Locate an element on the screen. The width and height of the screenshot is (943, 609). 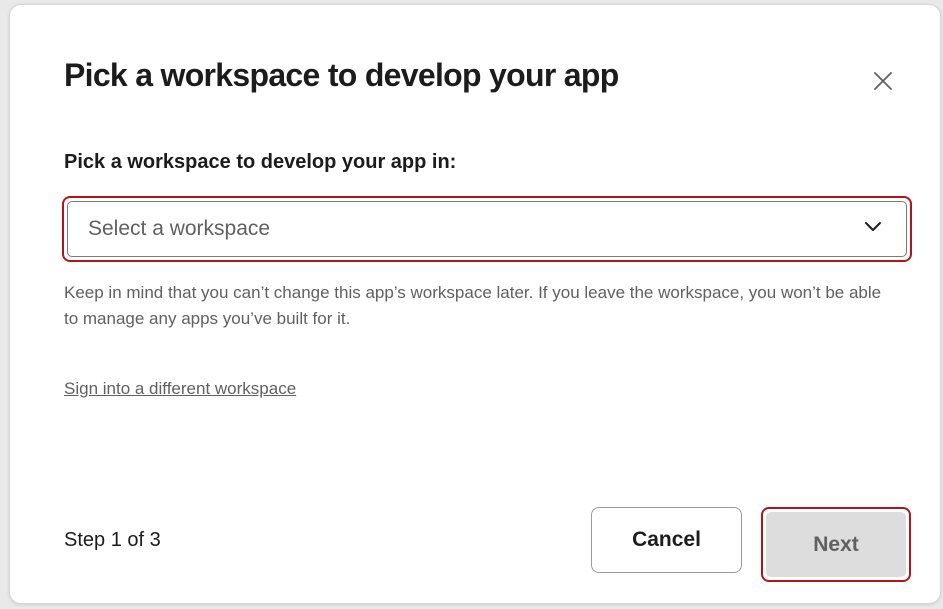
close-x-icon is located at coordinates (883, 81).